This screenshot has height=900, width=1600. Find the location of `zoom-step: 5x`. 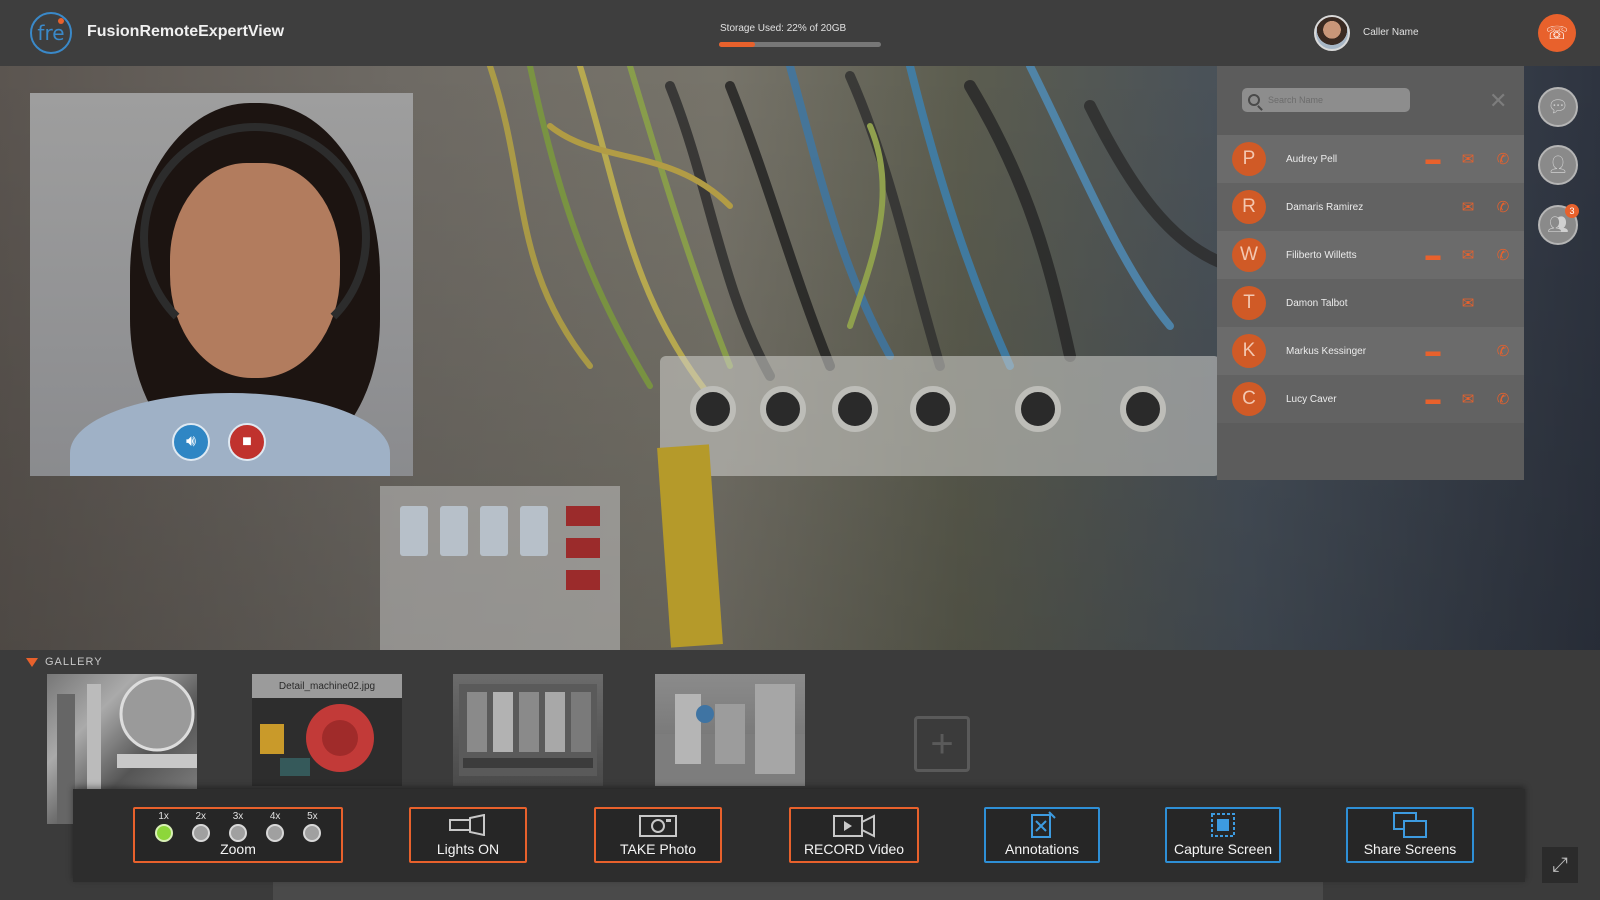

zoom-step: 5x is located at coordinates (312, 826).